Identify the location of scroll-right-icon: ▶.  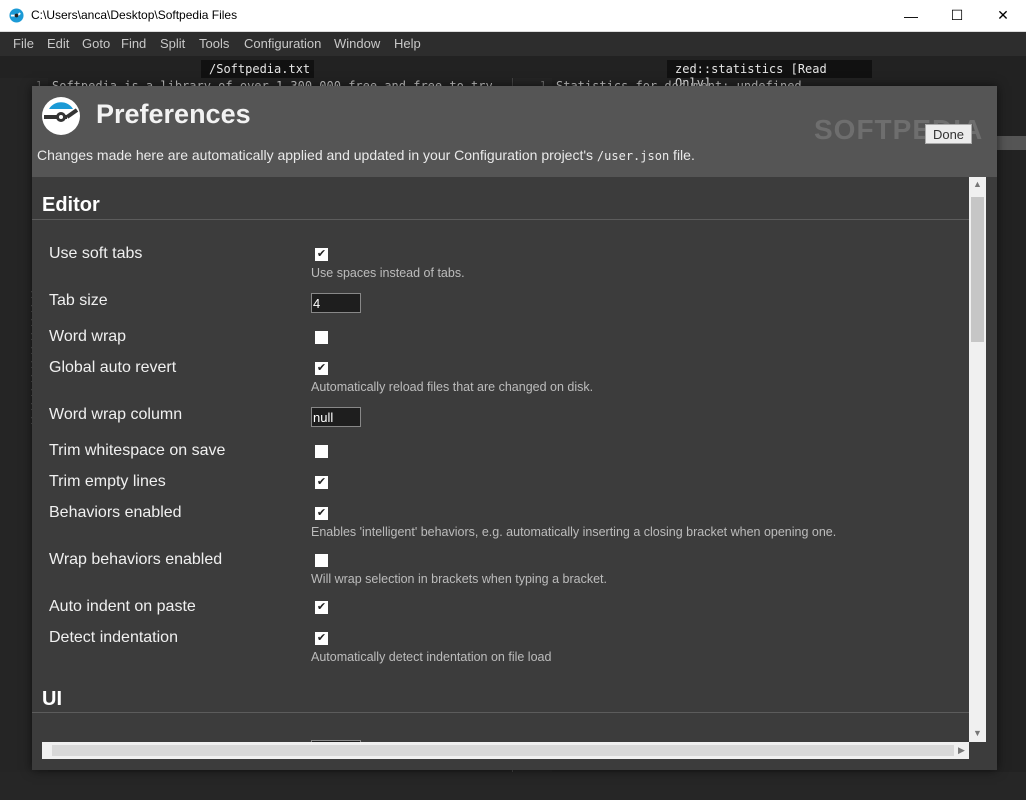
(961, 750).